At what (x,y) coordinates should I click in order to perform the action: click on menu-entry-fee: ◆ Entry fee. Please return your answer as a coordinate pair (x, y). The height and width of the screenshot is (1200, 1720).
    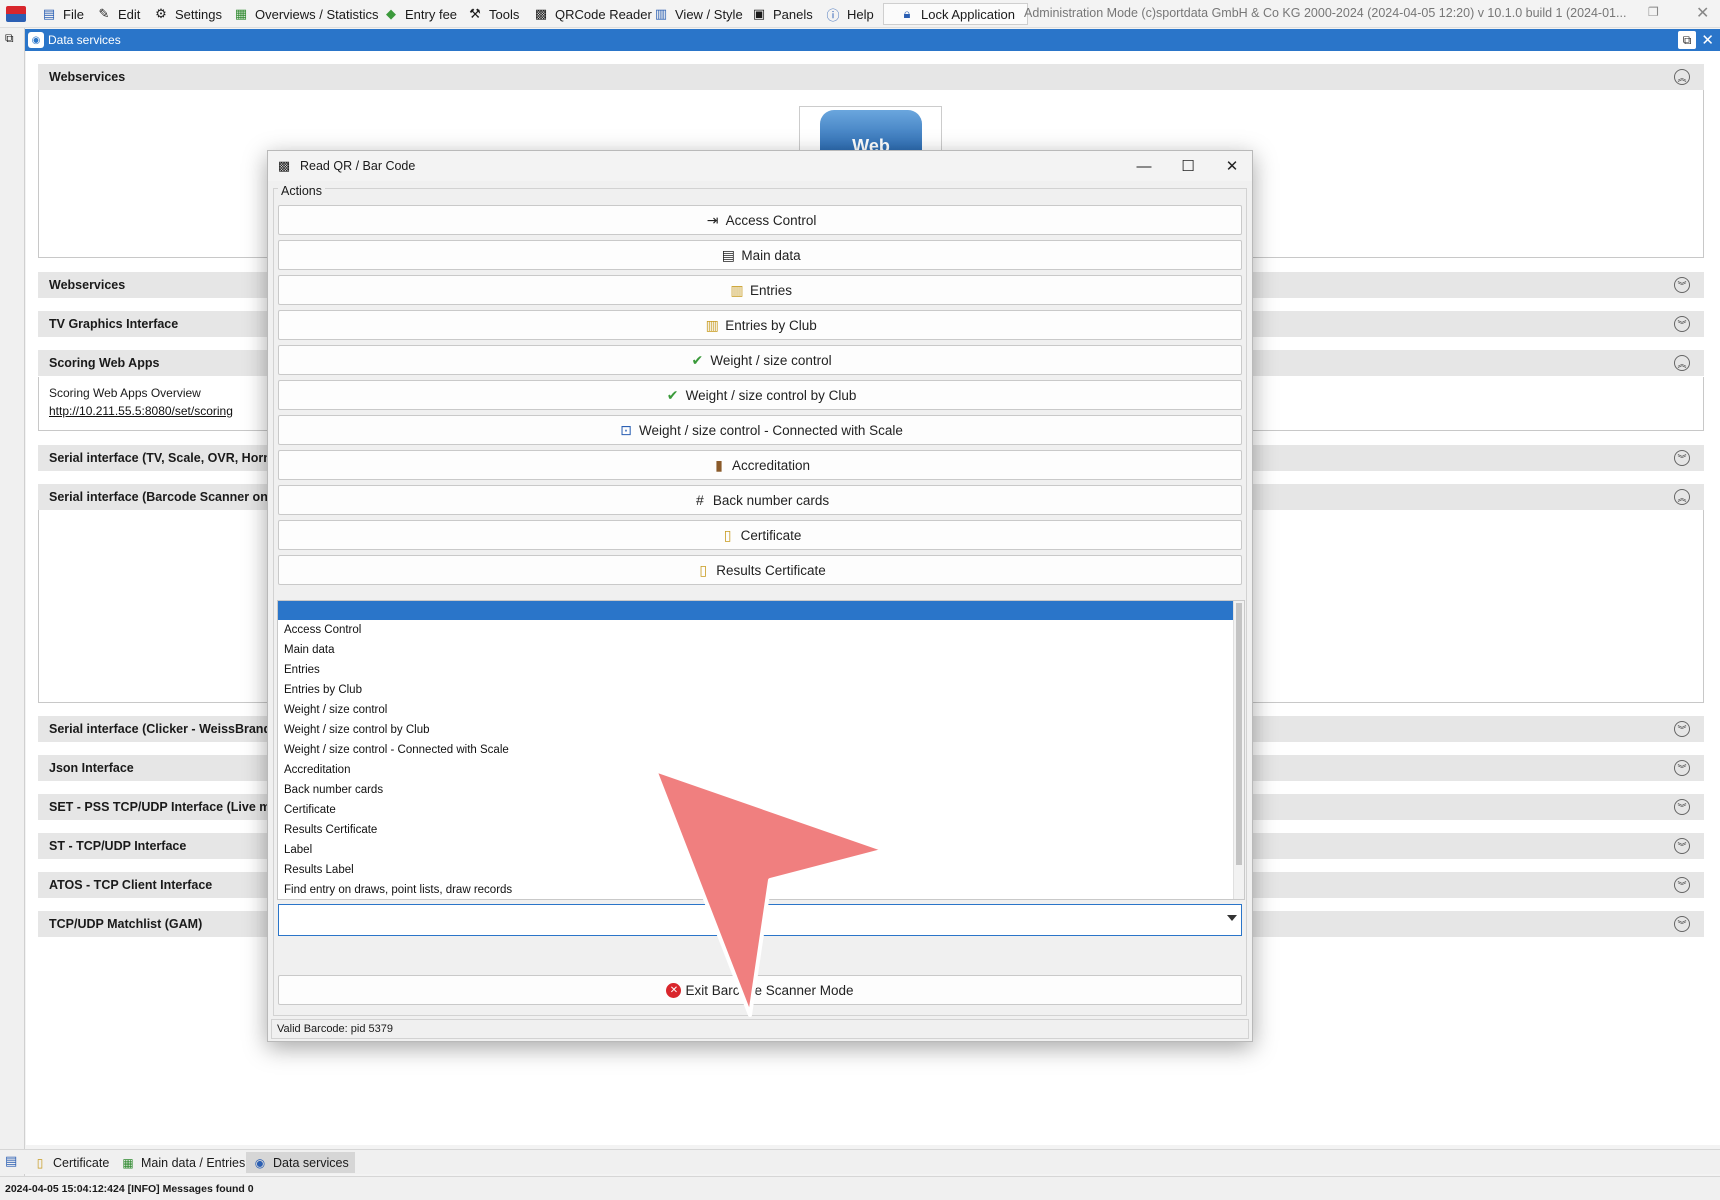
    Looking at the image, I should click on (419, 14).